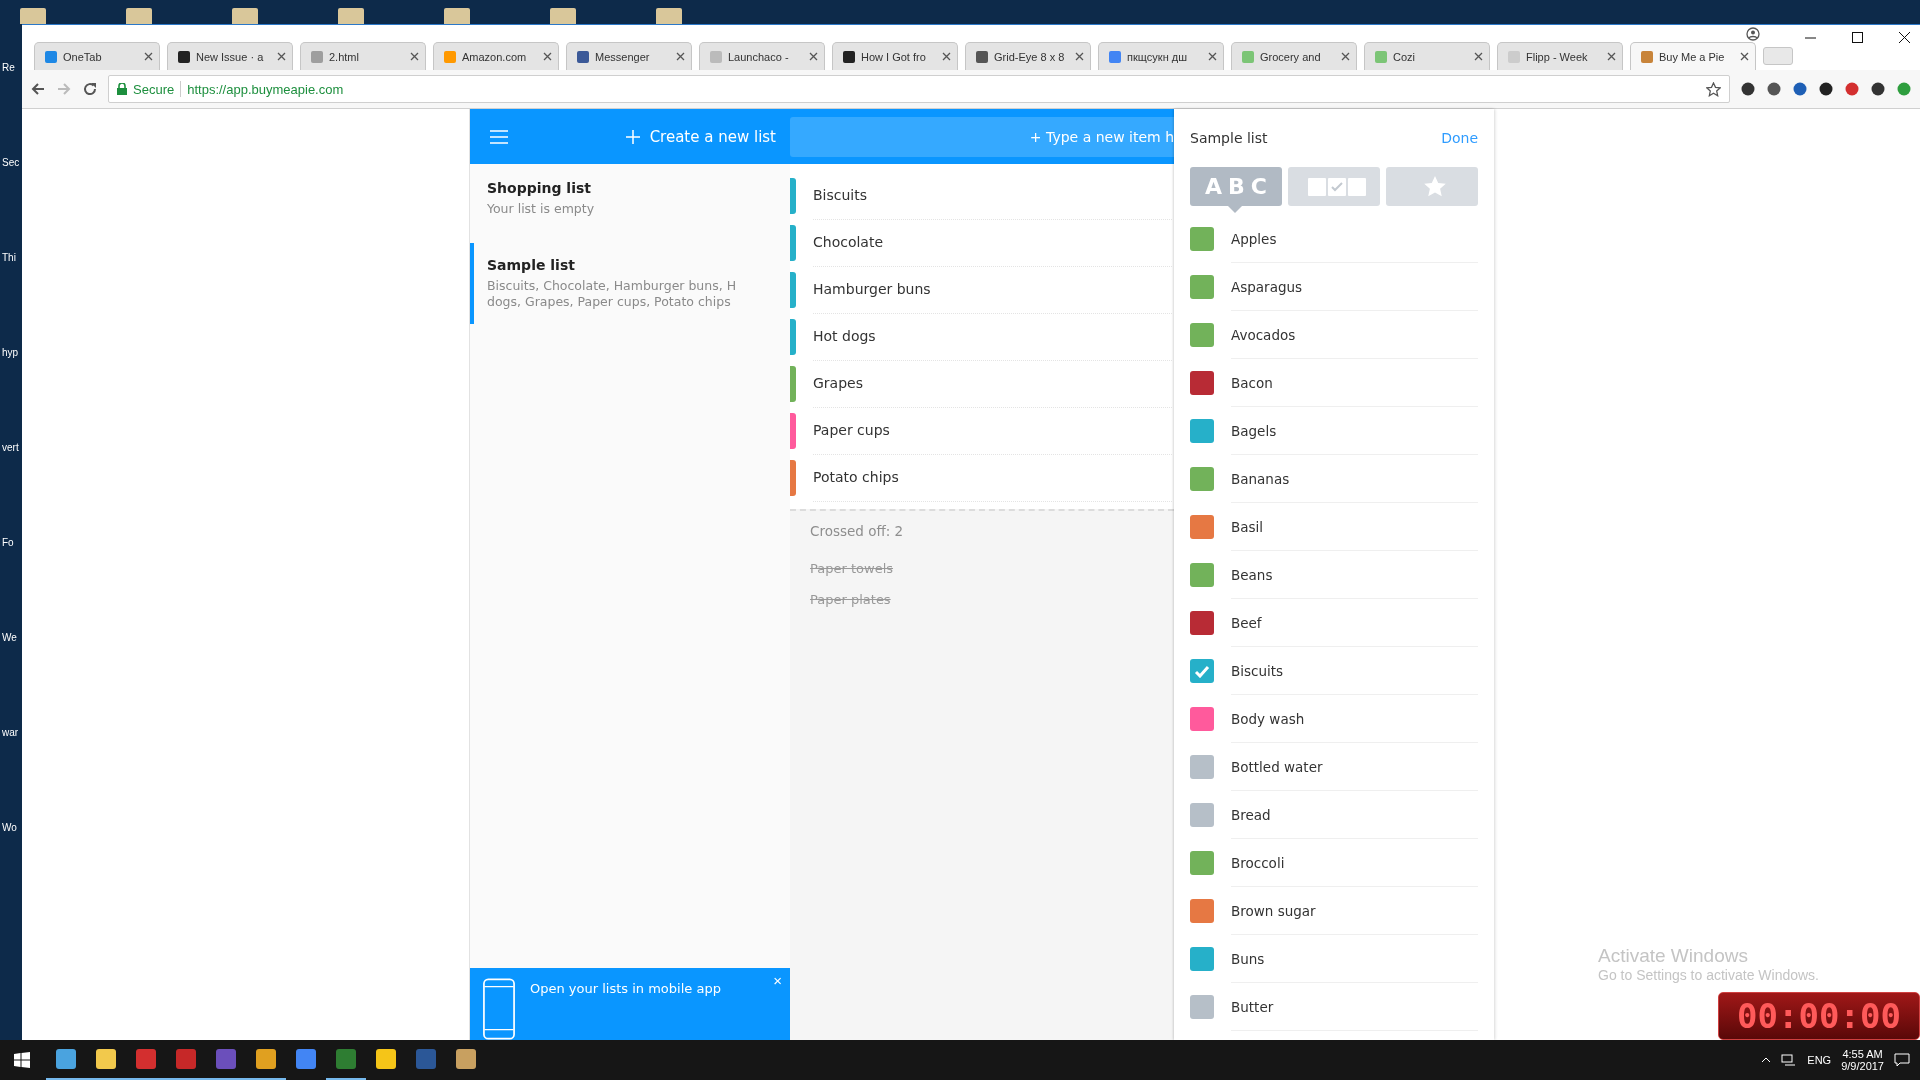 Image resolution: width=1920 pixels, height=1080 pixels. What do you see at coordinates (1789, 1060) in the screenshot?
I see `network-icon` at bounding box center [1789, 1060].